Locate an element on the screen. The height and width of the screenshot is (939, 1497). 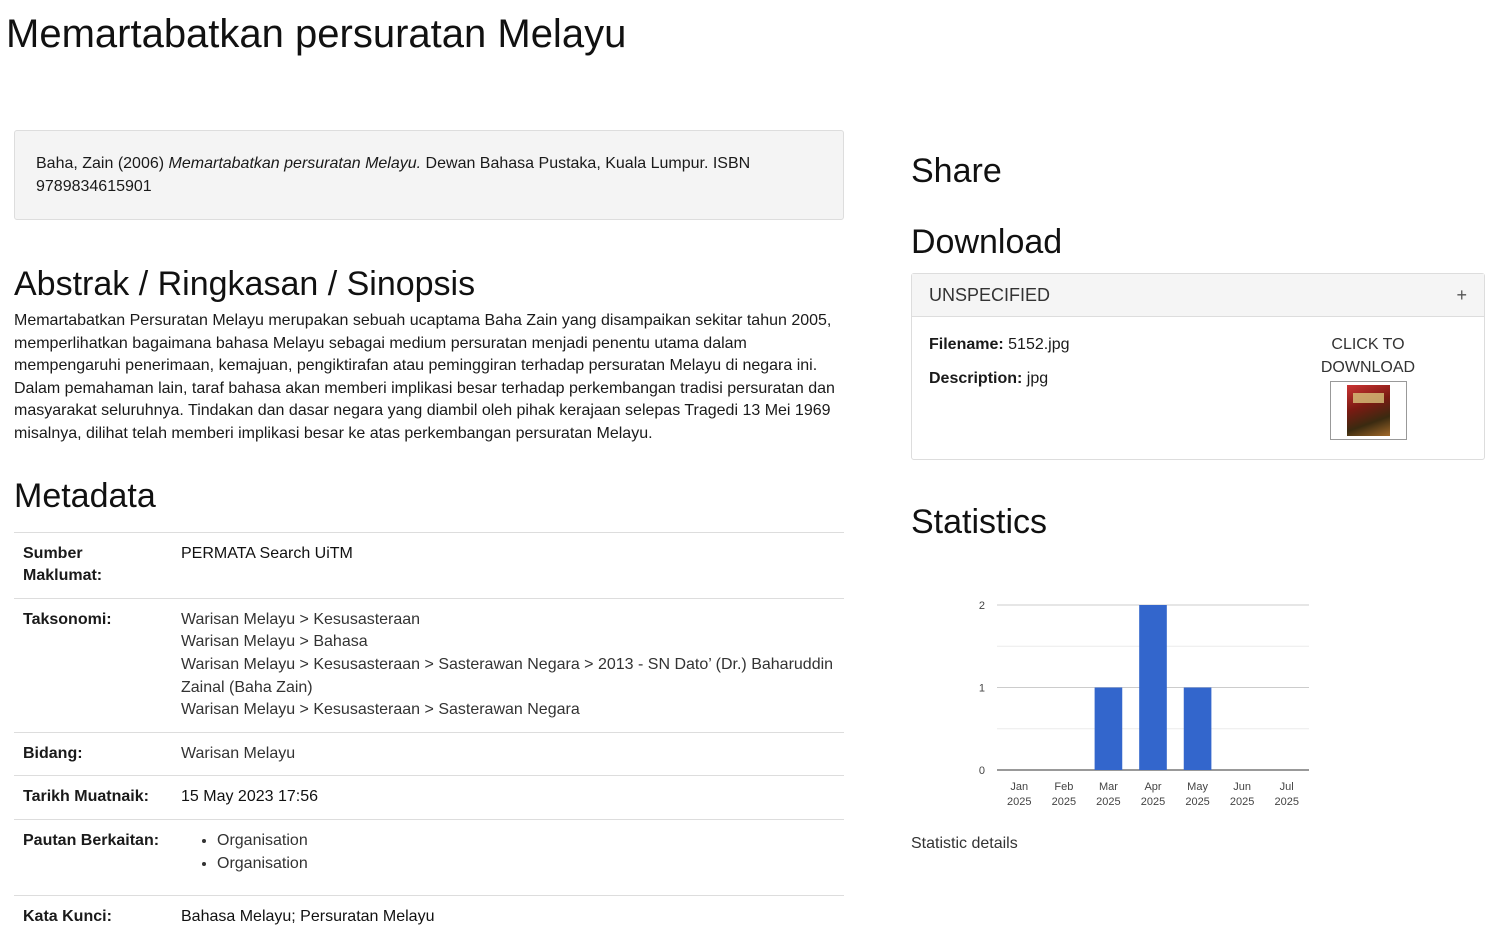
x-tick-label: Mar 2025 is located at coordinates (1108, 794).